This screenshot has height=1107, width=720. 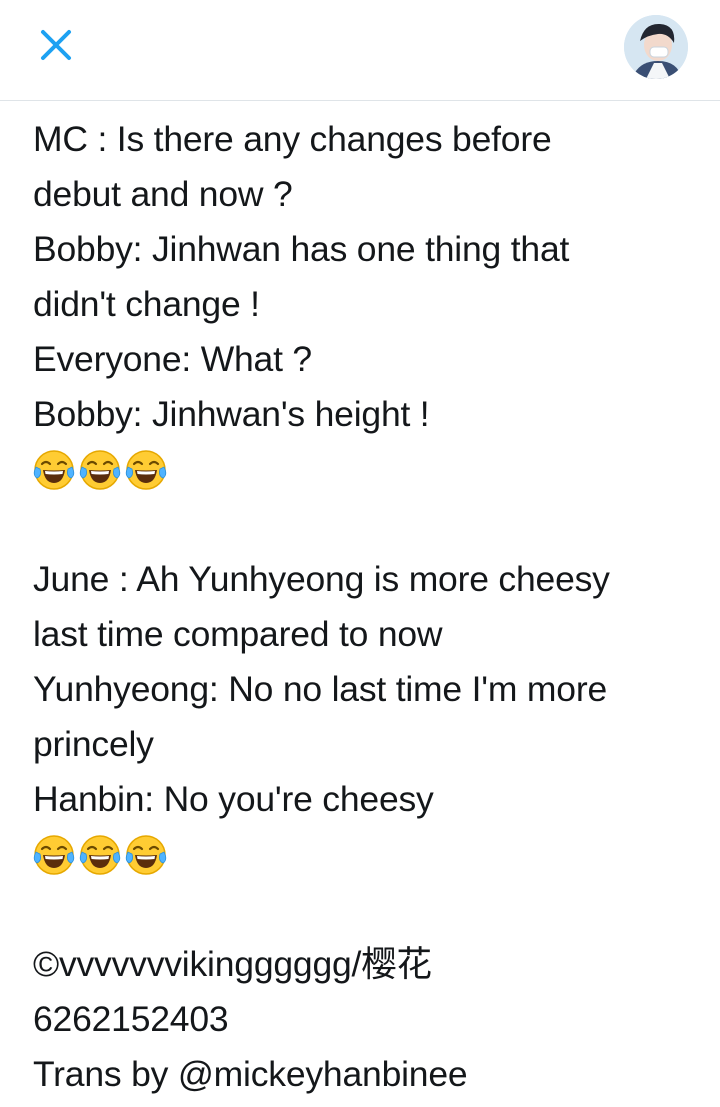 I want to click on post-line: Everyone: What ?, so click(x=172, y=359).